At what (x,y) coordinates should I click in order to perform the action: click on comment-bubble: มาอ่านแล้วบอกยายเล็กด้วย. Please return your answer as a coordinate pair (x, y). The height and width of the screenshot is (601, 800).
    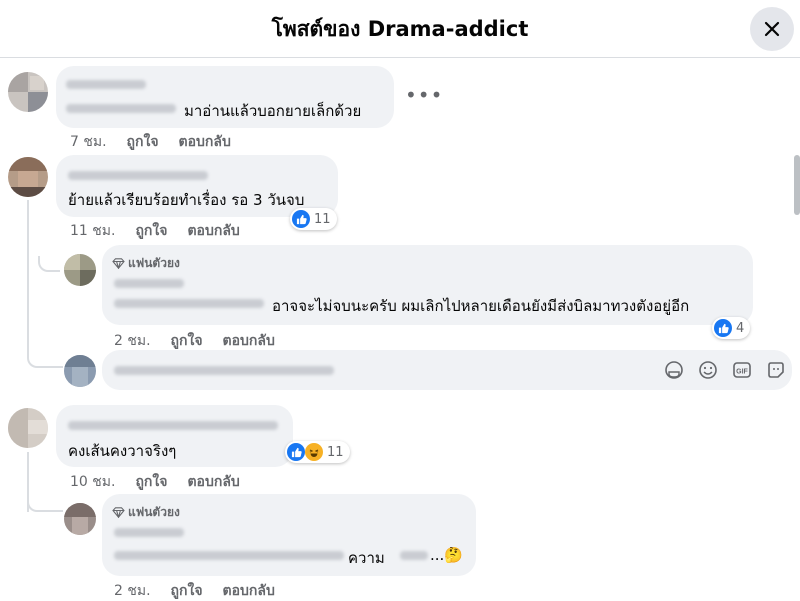
    Looking at the image, I should click on (225, 97).